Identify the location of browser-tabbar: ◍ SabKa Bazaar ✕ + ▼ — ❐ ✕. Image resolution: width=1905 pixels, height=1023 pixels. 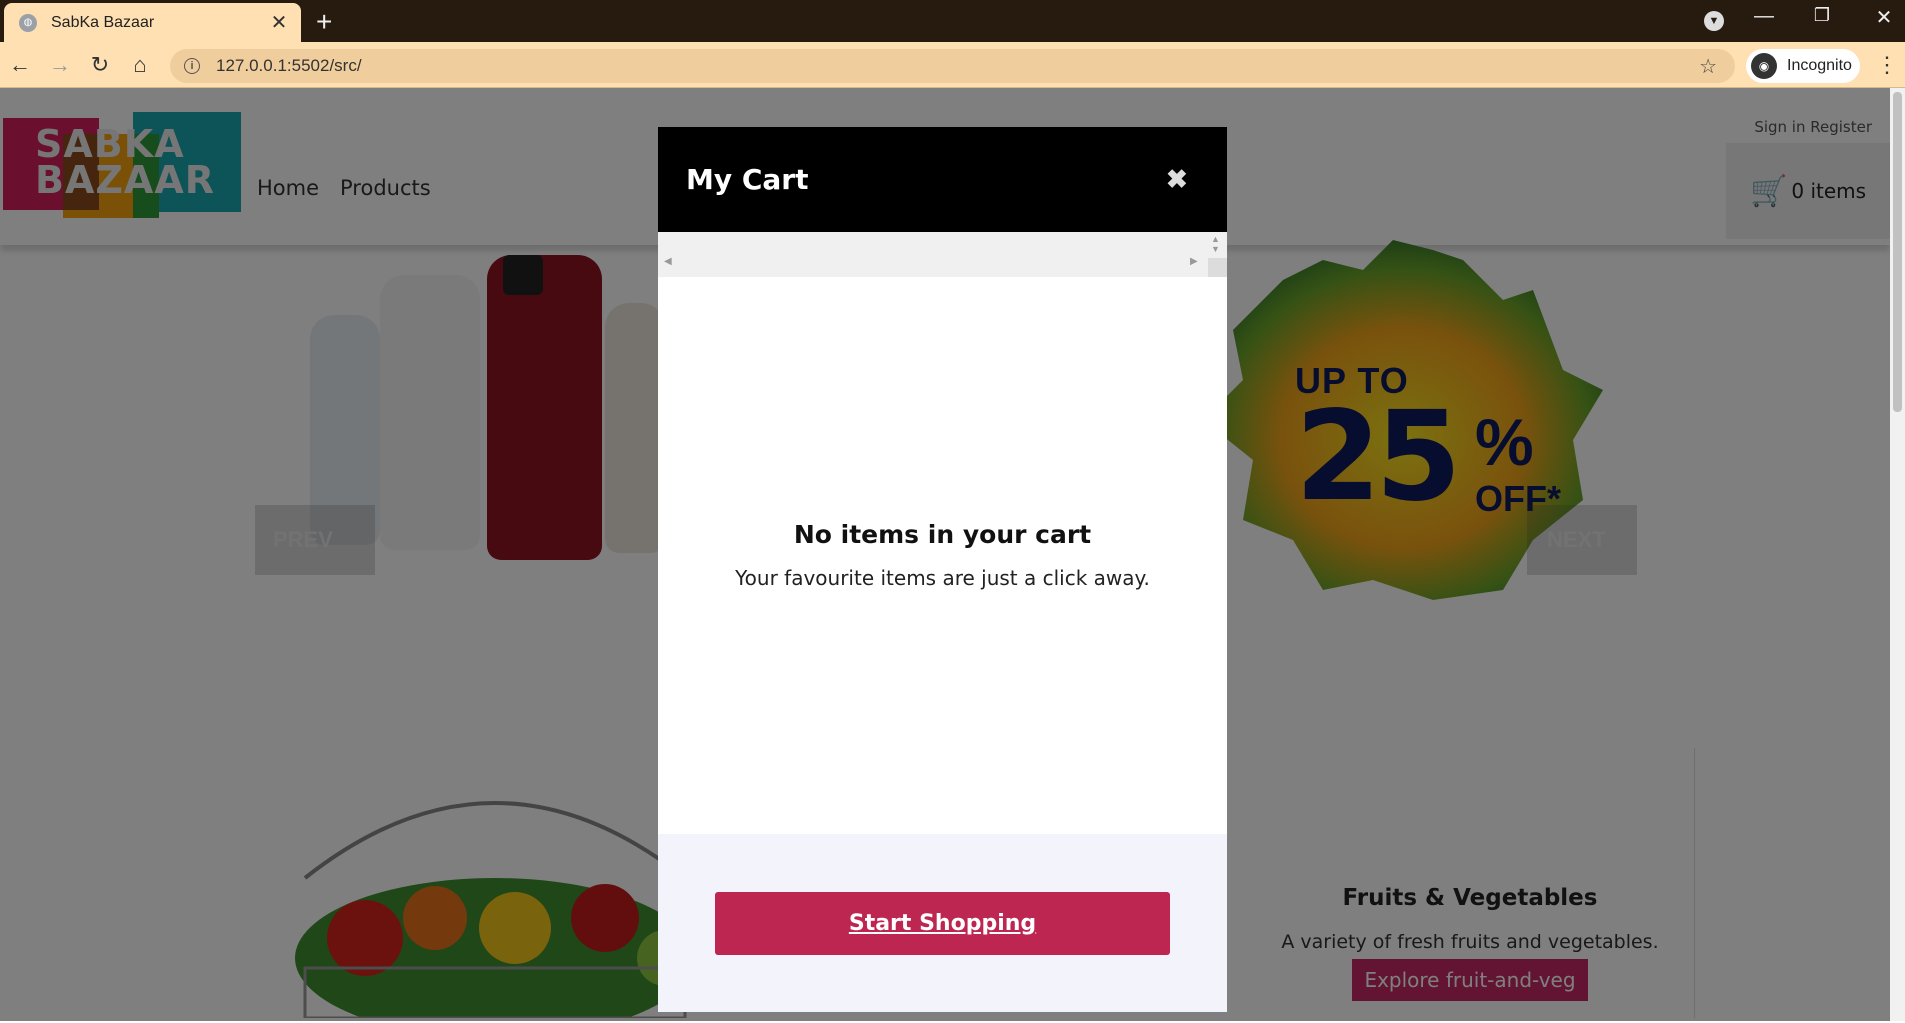
(952, 21).